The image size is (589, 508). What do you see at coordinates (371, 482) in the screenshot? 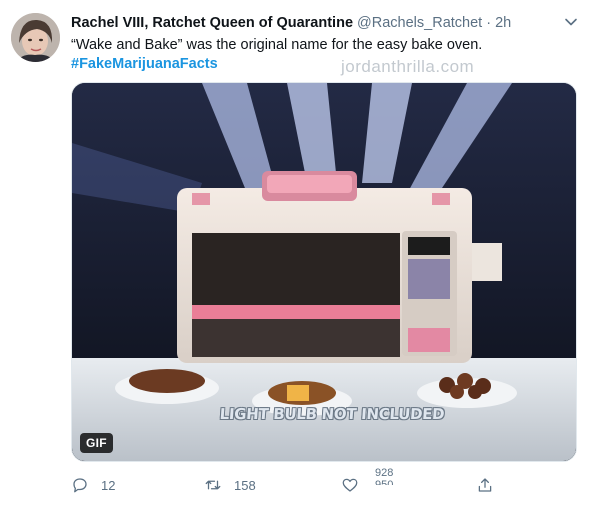
I see `like-button: 928 950` at bounding box center [371, 482].